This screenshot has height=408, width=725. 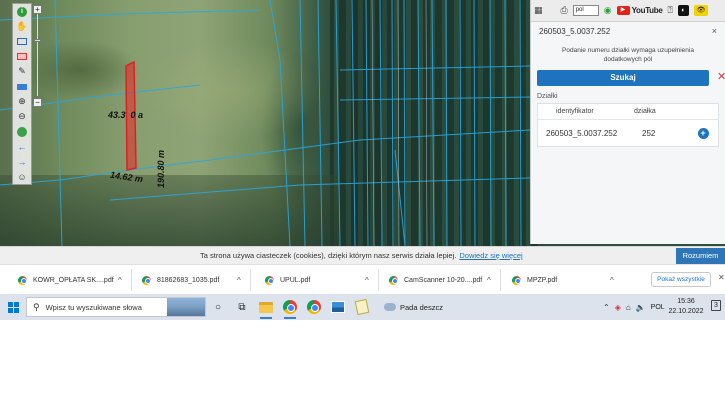 What do you see at coordinates (683, 10) in the screenshot?
I see `contrast-icon: ◐` at bounding box center [683, 10].